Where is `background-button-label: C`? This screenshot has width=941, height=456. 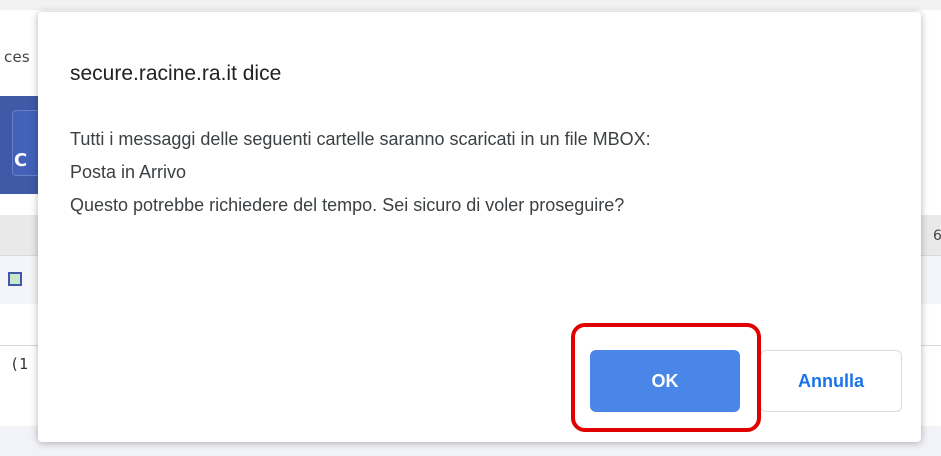
background-button-label: C is located at coordinates (21, 160).